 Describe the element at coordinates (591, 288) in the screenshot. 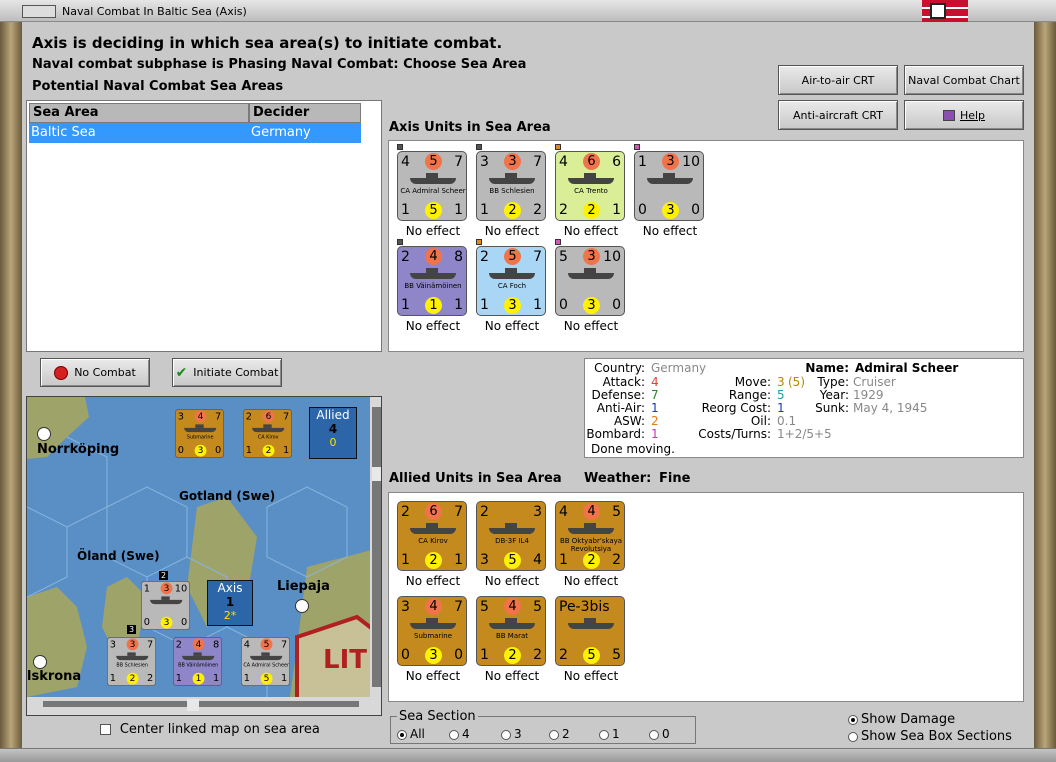

I see `unit-counter: 5 3 10 0 3 0 No effect` at that location.